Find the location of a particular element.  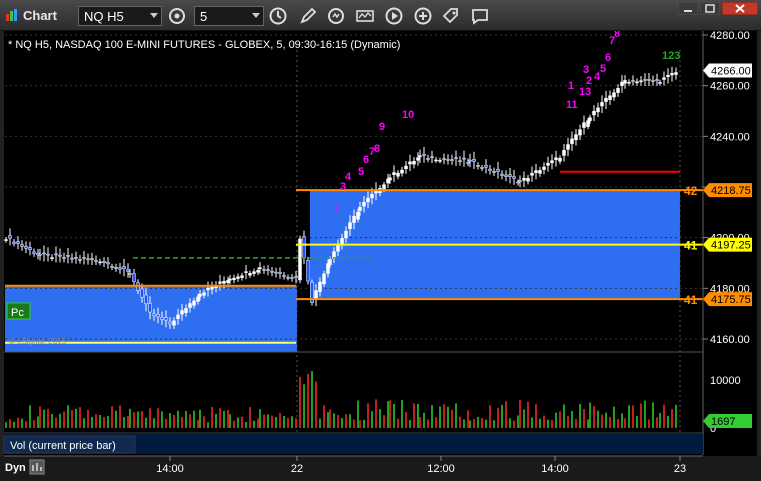

price-tick-label: 4260.00 is located at coordinates (730, 87).